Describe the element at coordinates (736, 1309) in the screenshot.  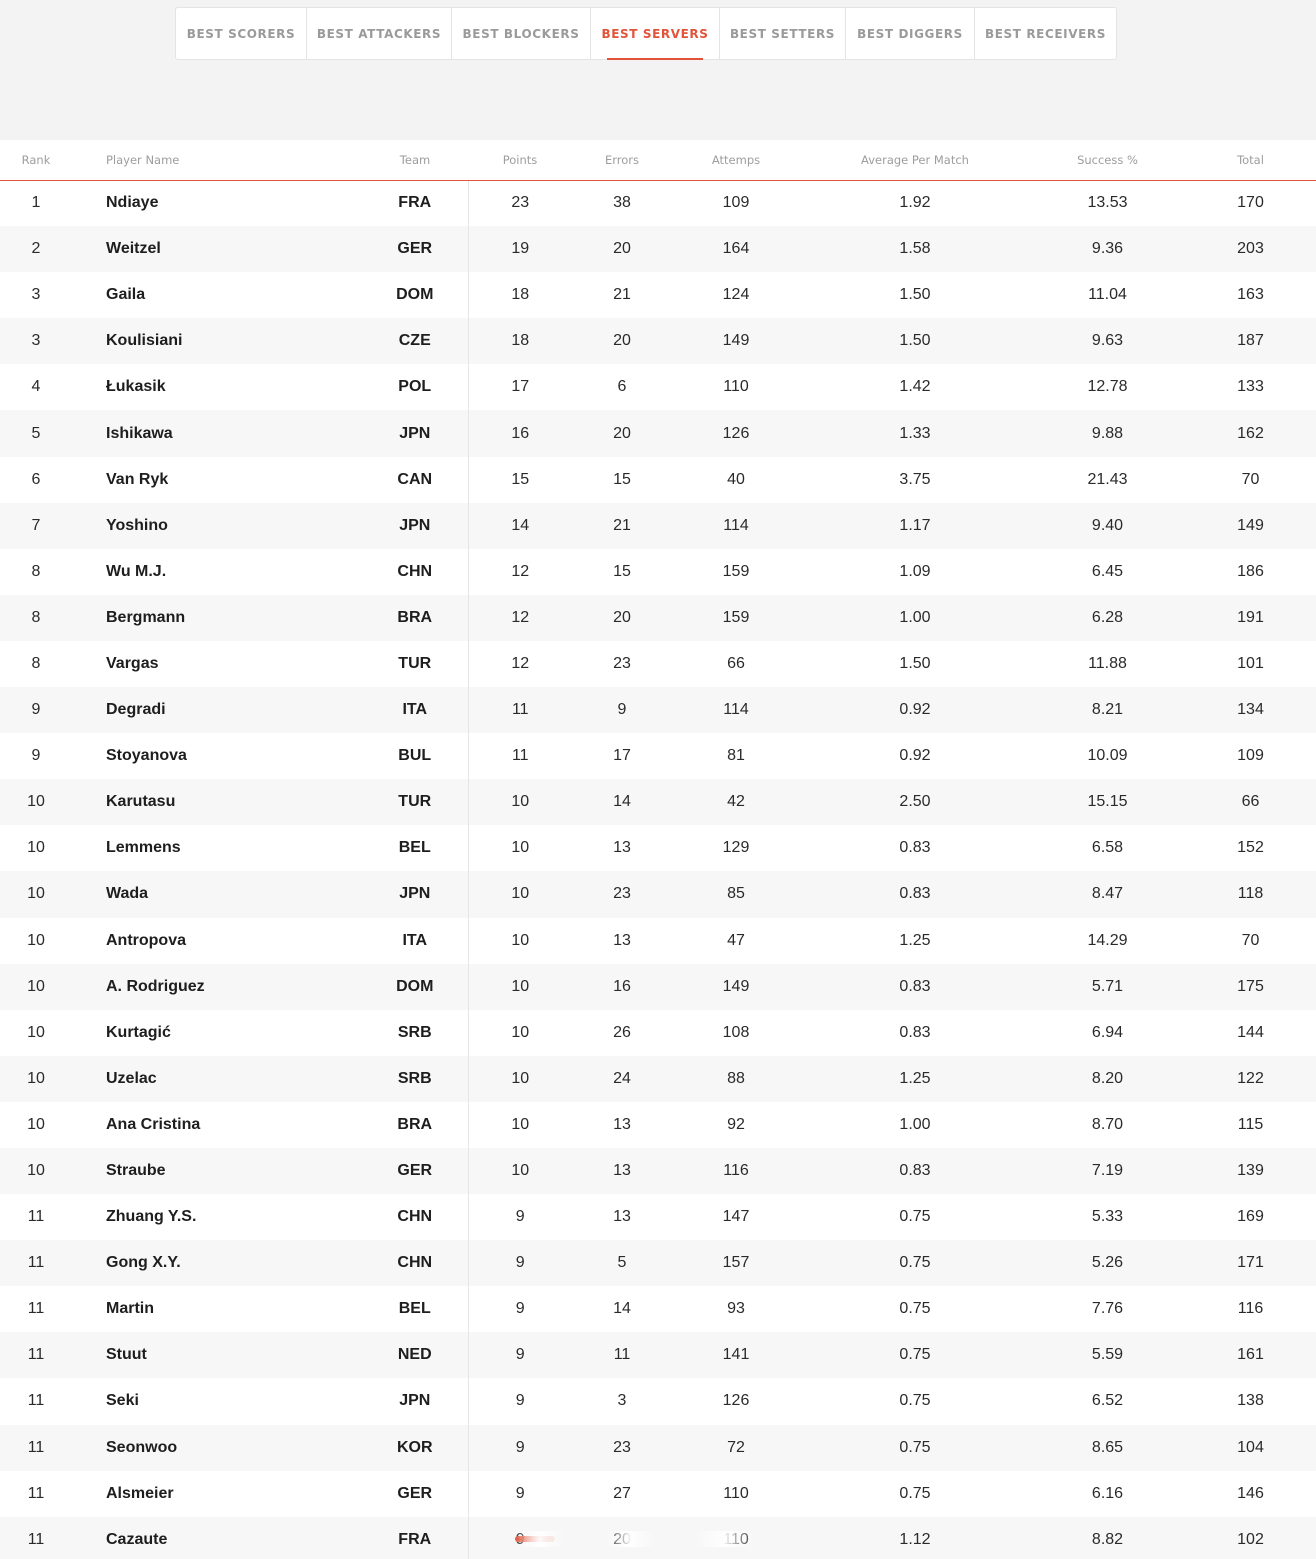
I see `cell-attempts: 93` at that location.